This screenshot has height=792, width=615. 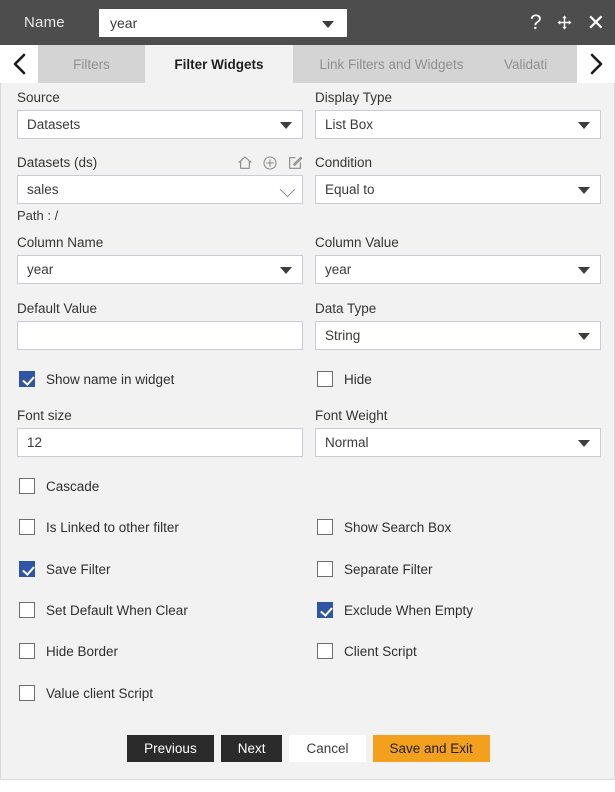 What do you see at coordinates (367, 651) in the screenshot?
I see `checkbox-client-script: Client Script` at bounding box center [367, 651].